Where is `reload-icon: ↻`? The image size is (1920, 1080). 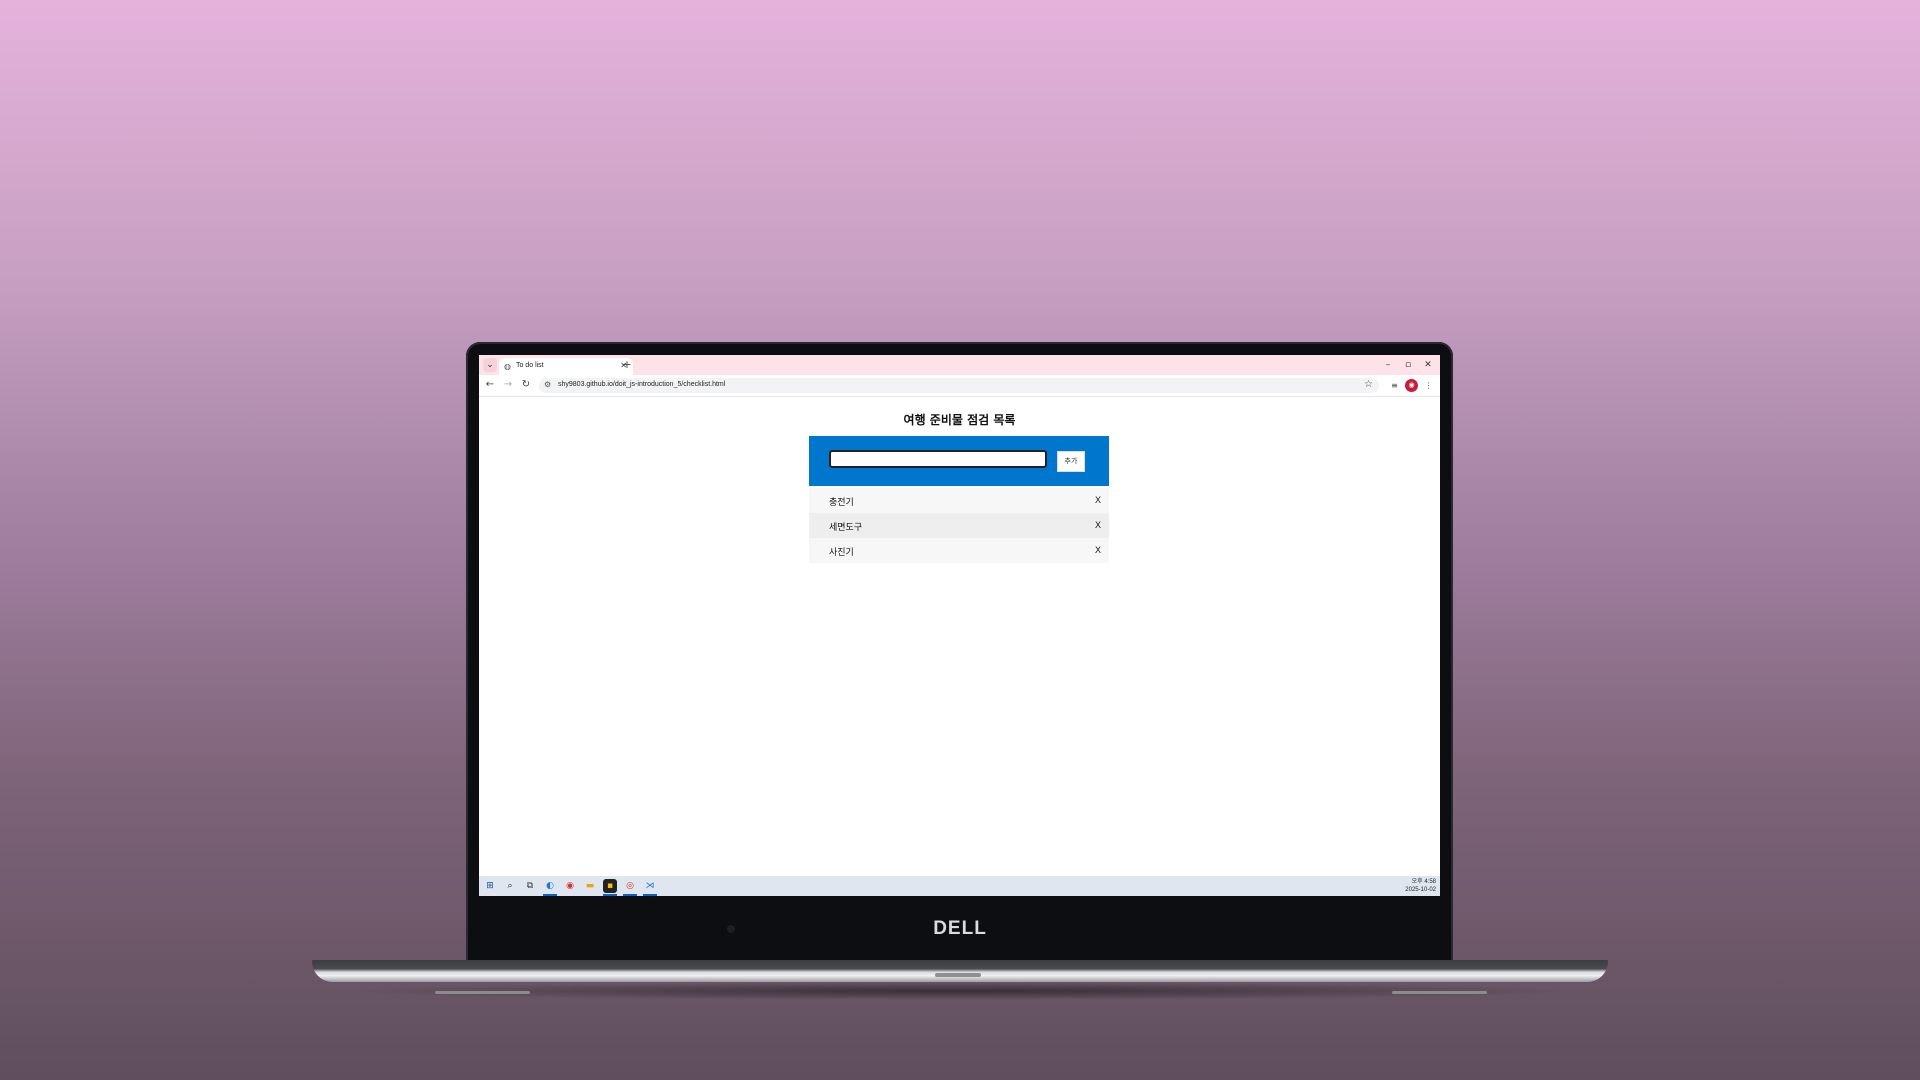 reload-icon: ↻ is located at coordinates (526, 385).